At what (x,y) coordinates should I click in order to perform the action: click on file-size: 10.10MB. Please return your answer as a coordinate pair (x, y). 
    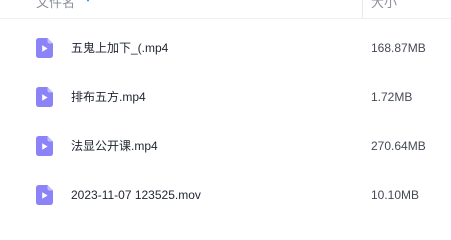
    Looking at the image, I should click on (395, 195).